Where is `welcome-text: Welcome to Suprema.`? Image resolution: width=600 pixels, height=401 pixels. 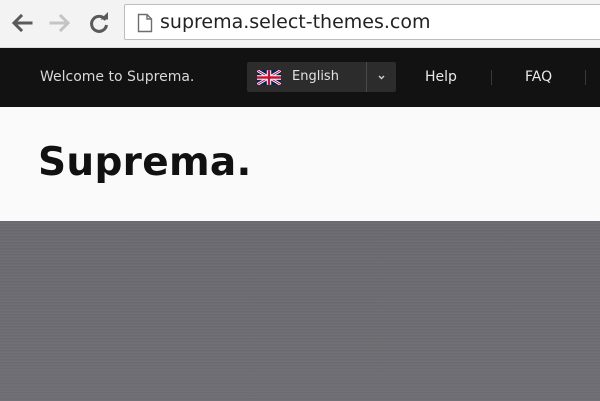 welcome-text: Welcome to Suprema. is located at coordinates (117, 77).